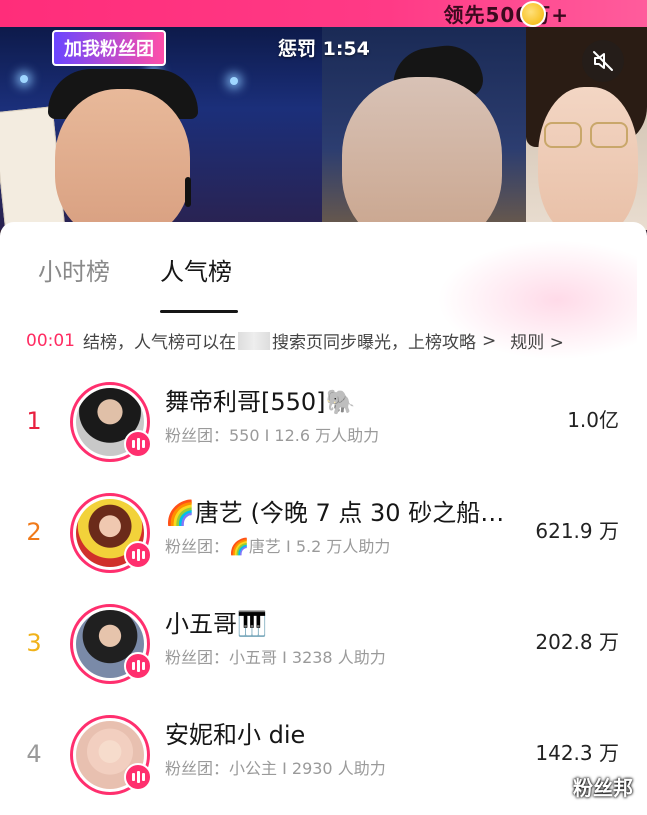 Image resolution: width=647 pixels, height=815 pixels. Describe the element at coordinates (275, 768) in the screenshot. I see `fan-group-info: 粉丝团：小公主 I 2930 人助力` at that location.